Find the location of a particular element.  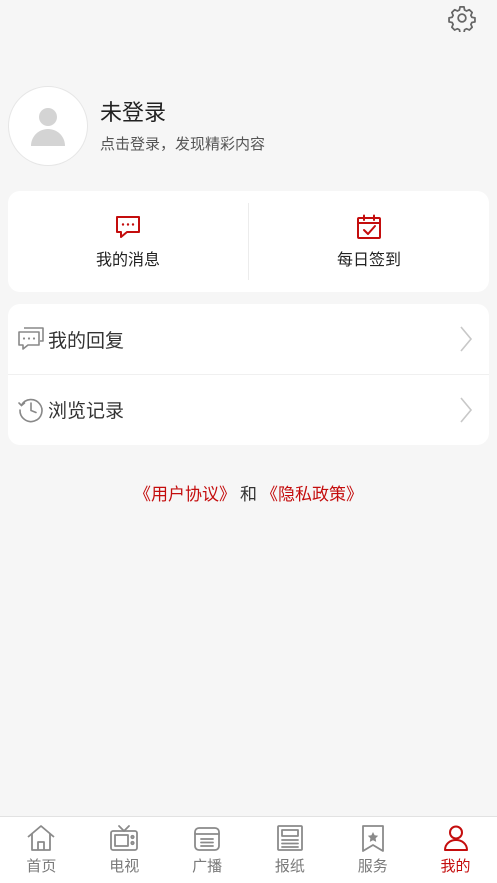

browse-history-label: 浏览记录 is located at coordinates (86, 411).